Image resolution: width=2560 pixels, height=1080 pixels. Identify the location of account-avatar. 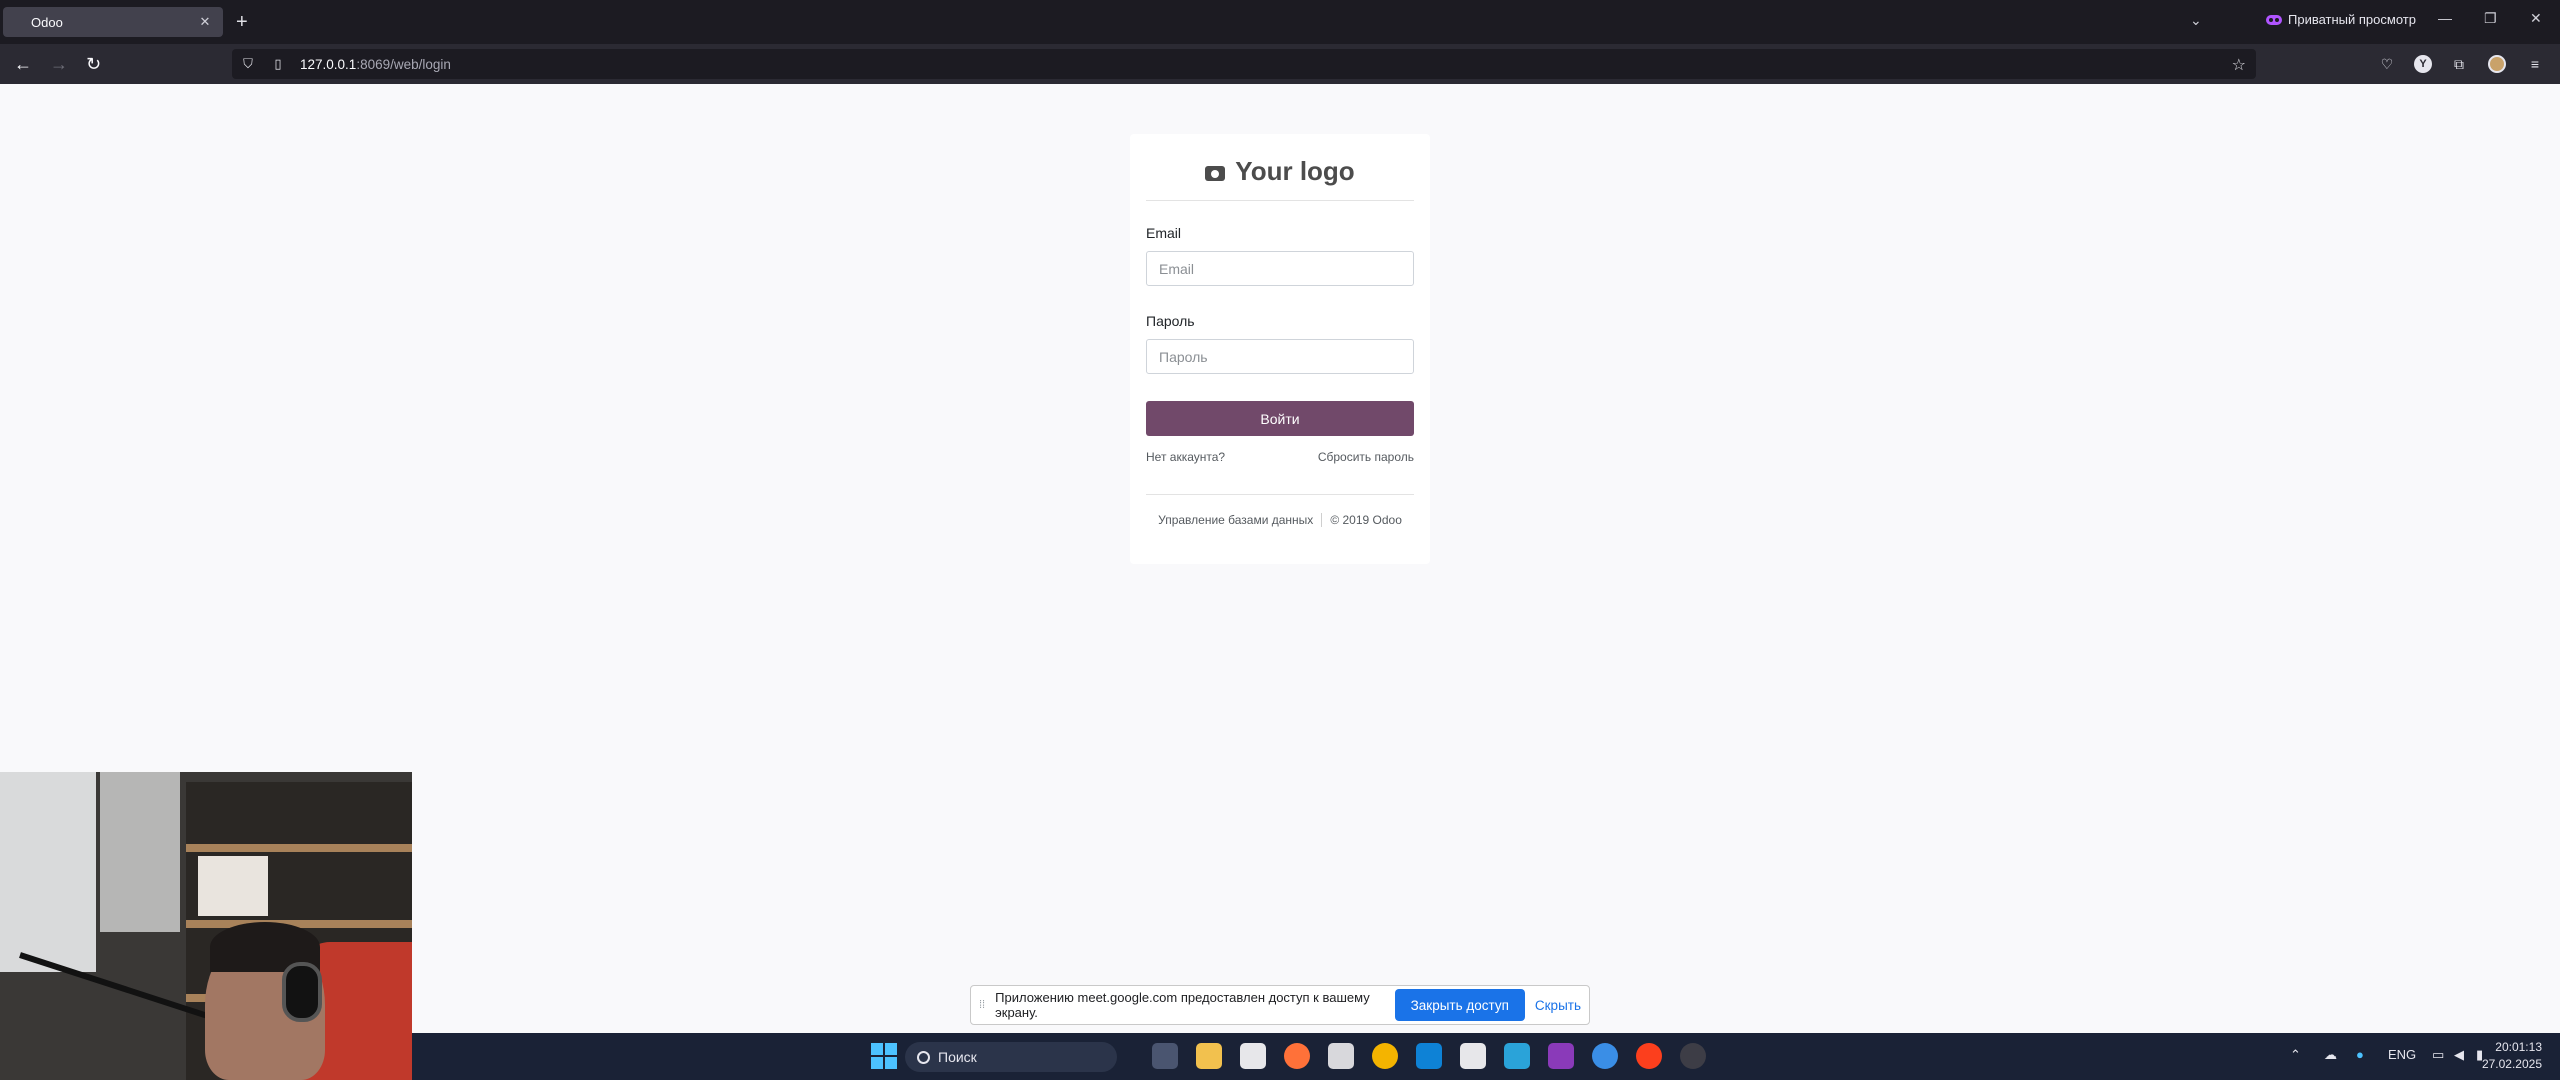
(2497, 64).